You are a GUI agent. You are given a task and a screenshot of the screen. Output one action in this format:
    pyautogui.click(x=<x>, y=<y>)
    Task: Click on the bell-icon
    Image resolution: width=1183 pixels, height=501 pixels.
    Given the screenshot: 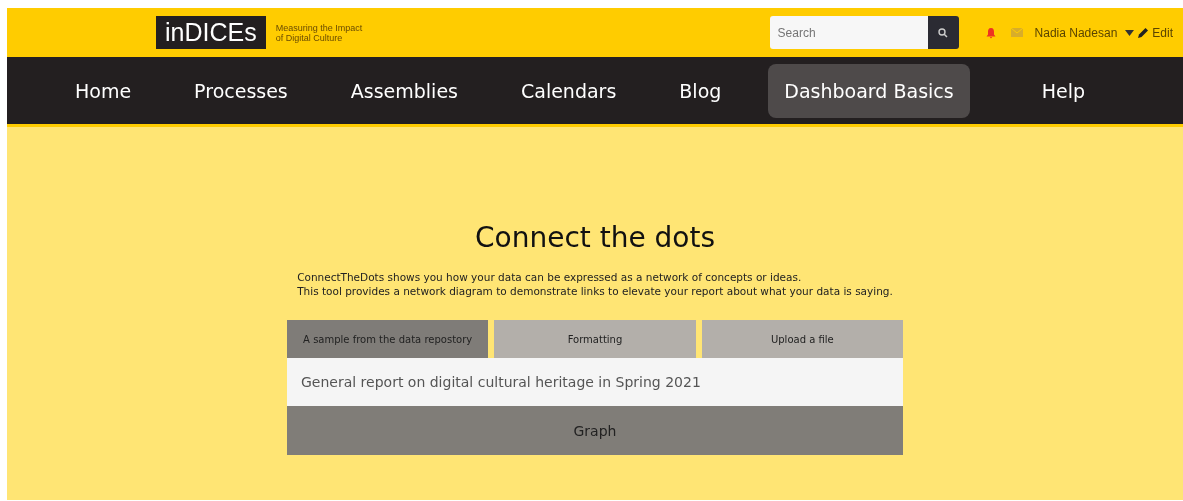 What is the action you would take?
    pyautogui.click(x=990, y=32)
    